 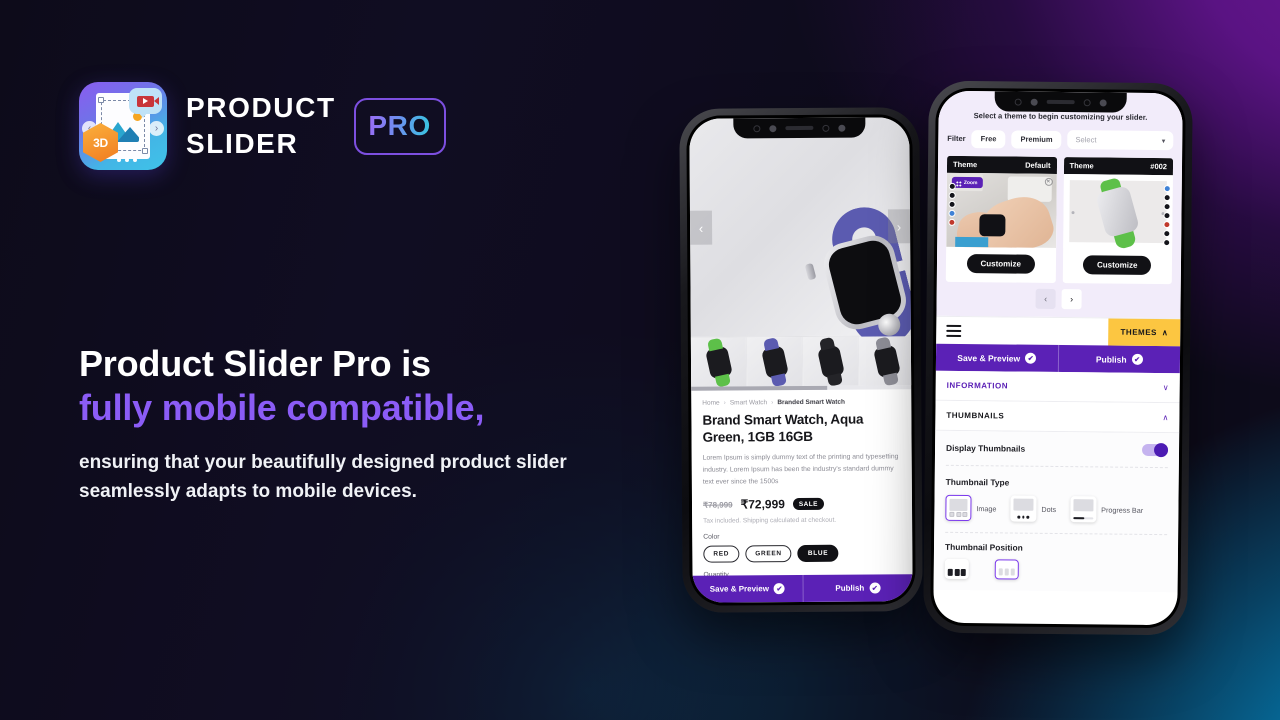 I want to click on theme-filter-row: Filter Free Premium Select ▾, so click(x=1060, y=140).